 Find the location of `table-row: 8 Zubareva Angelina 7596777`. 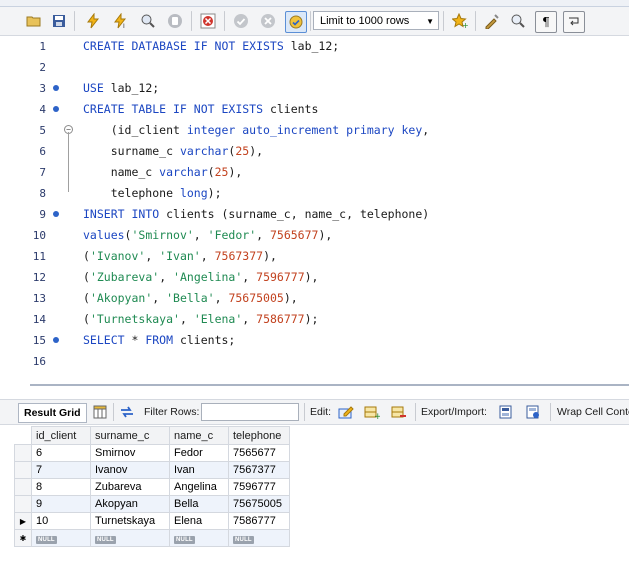

table-row: 8 Zubareva Angelina 7596777 is located at coordinates (152, 487).